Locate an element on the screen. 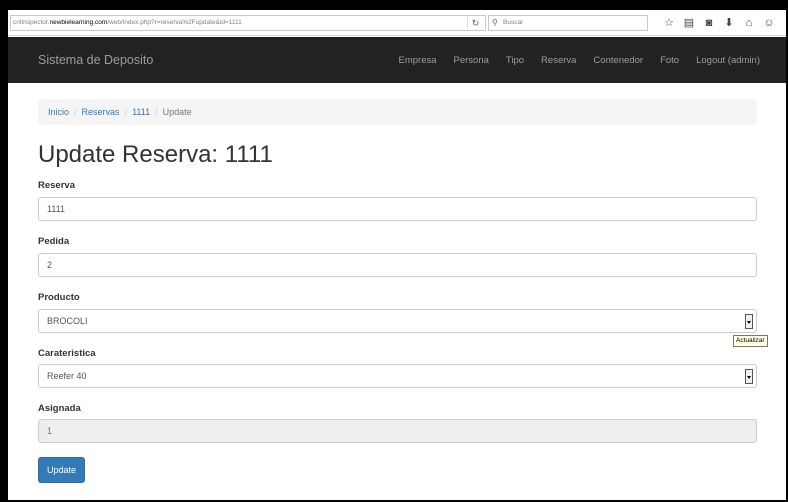 The height and width of the screenshot is (502, 788). producto-selected: BROCOLI is located at coordinates (67, 321).